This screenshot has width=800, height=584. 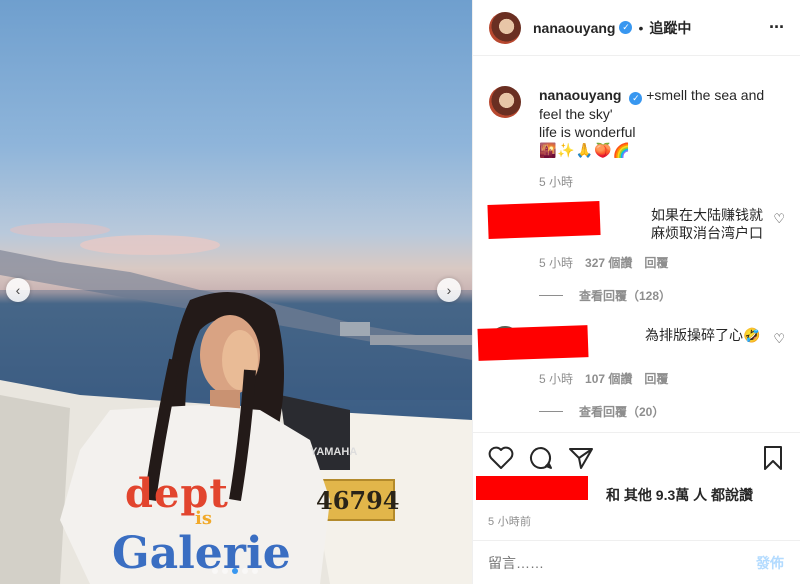 What do you see at coordinates (201, 553) in the screenshot?
I see `shirt-print-line-3: Galerie` at bounding box center [201, 553].